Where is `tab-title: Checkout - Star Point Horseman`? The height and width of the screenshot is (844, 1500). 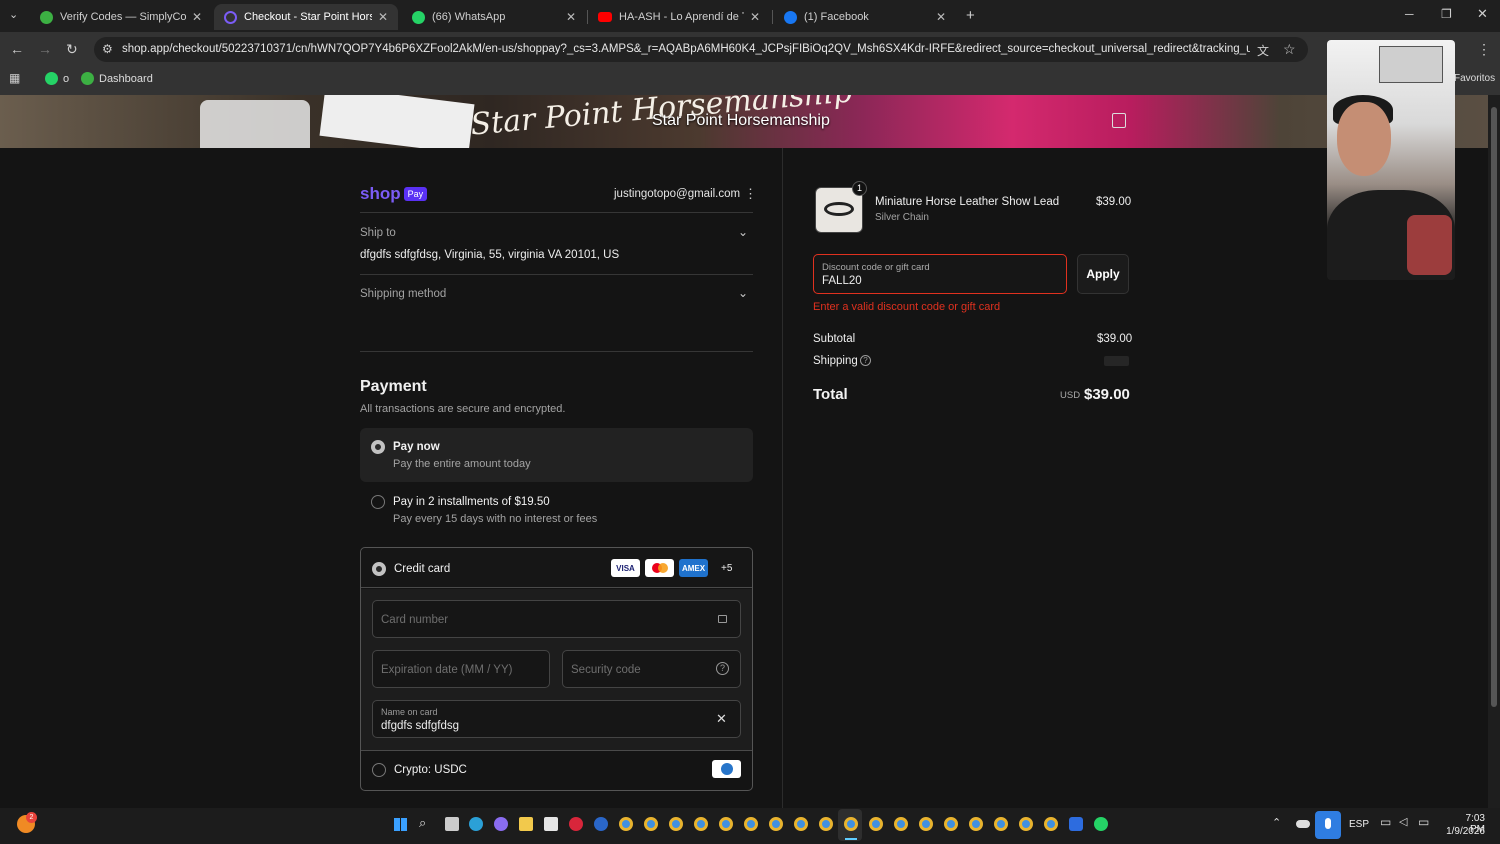
tab-title: Checkout - Star Point Horseman is located at coordinates (308, 17).